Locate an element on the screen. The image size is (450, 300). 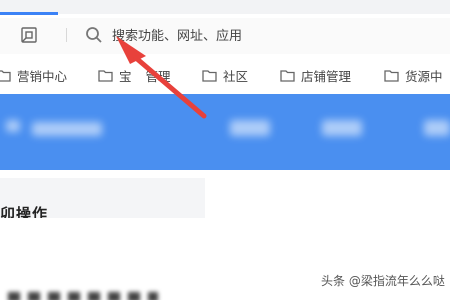
watermark: 头条 @梁指流年么么哒 is located at coordinates (383, 281).